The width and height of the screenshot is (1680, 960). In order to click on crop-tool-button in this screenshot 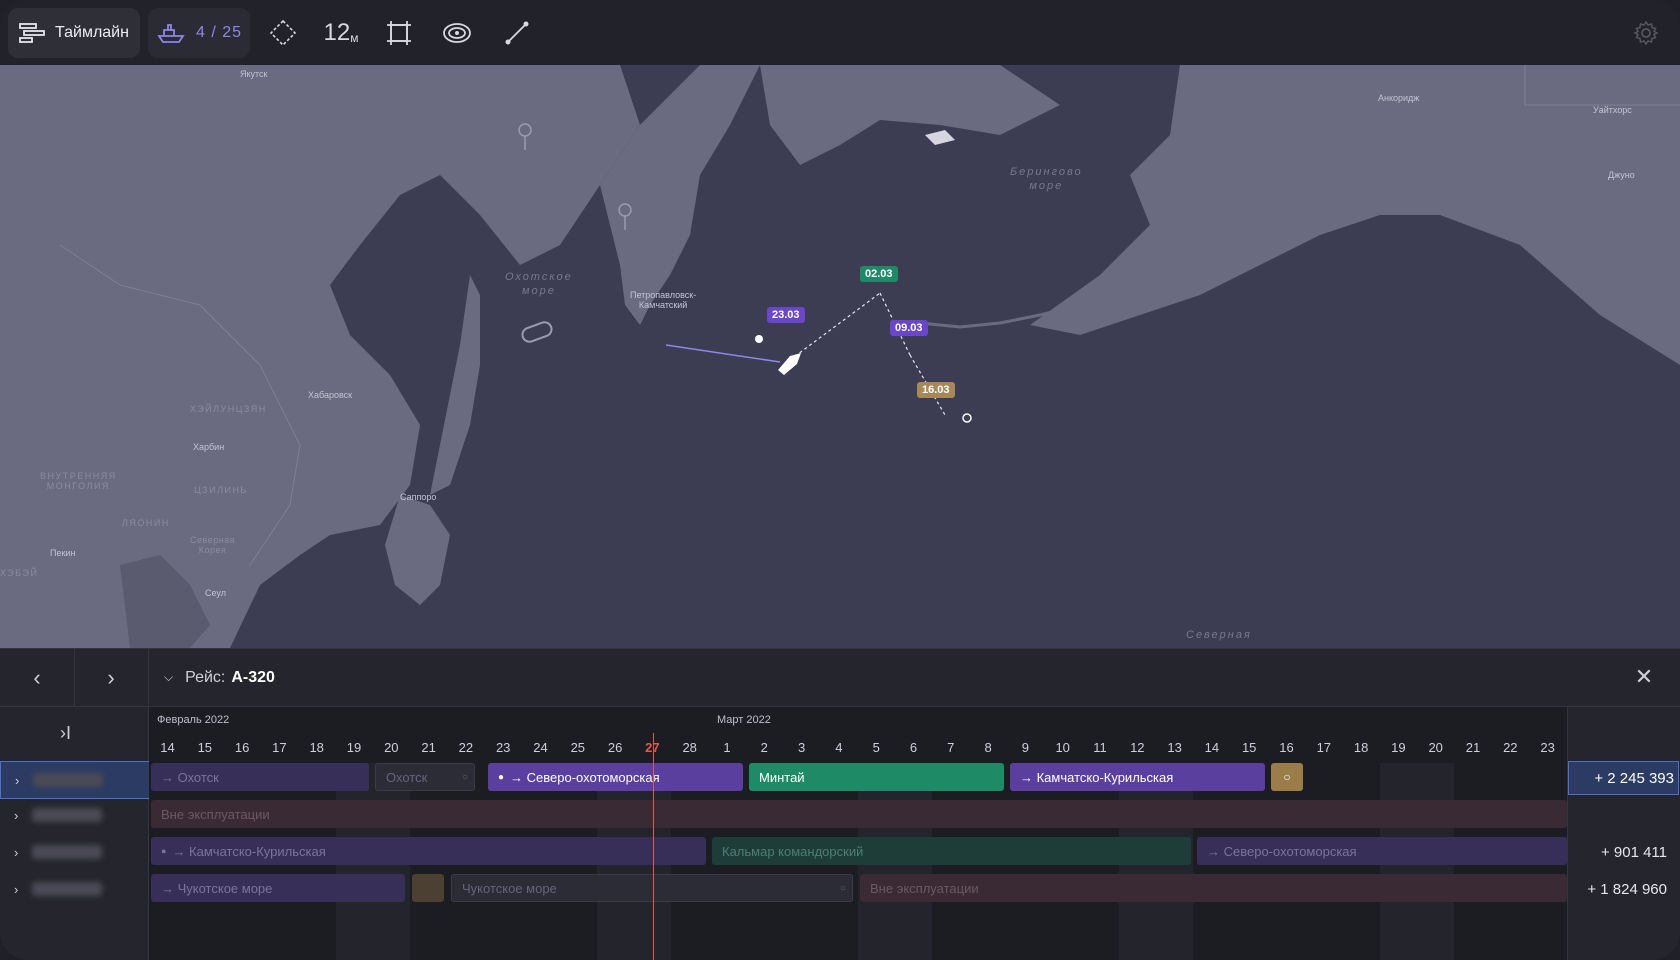, I will do `click(399, 33)`.